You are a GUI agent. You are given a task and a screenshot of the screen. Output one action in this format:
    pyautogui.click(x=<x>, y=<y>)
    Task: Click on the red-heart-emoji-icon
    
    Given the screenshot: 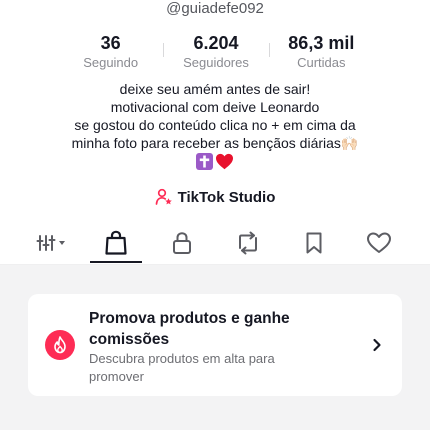 What is the action you would take?
    pyautogui.click(x=224, y=161)
    